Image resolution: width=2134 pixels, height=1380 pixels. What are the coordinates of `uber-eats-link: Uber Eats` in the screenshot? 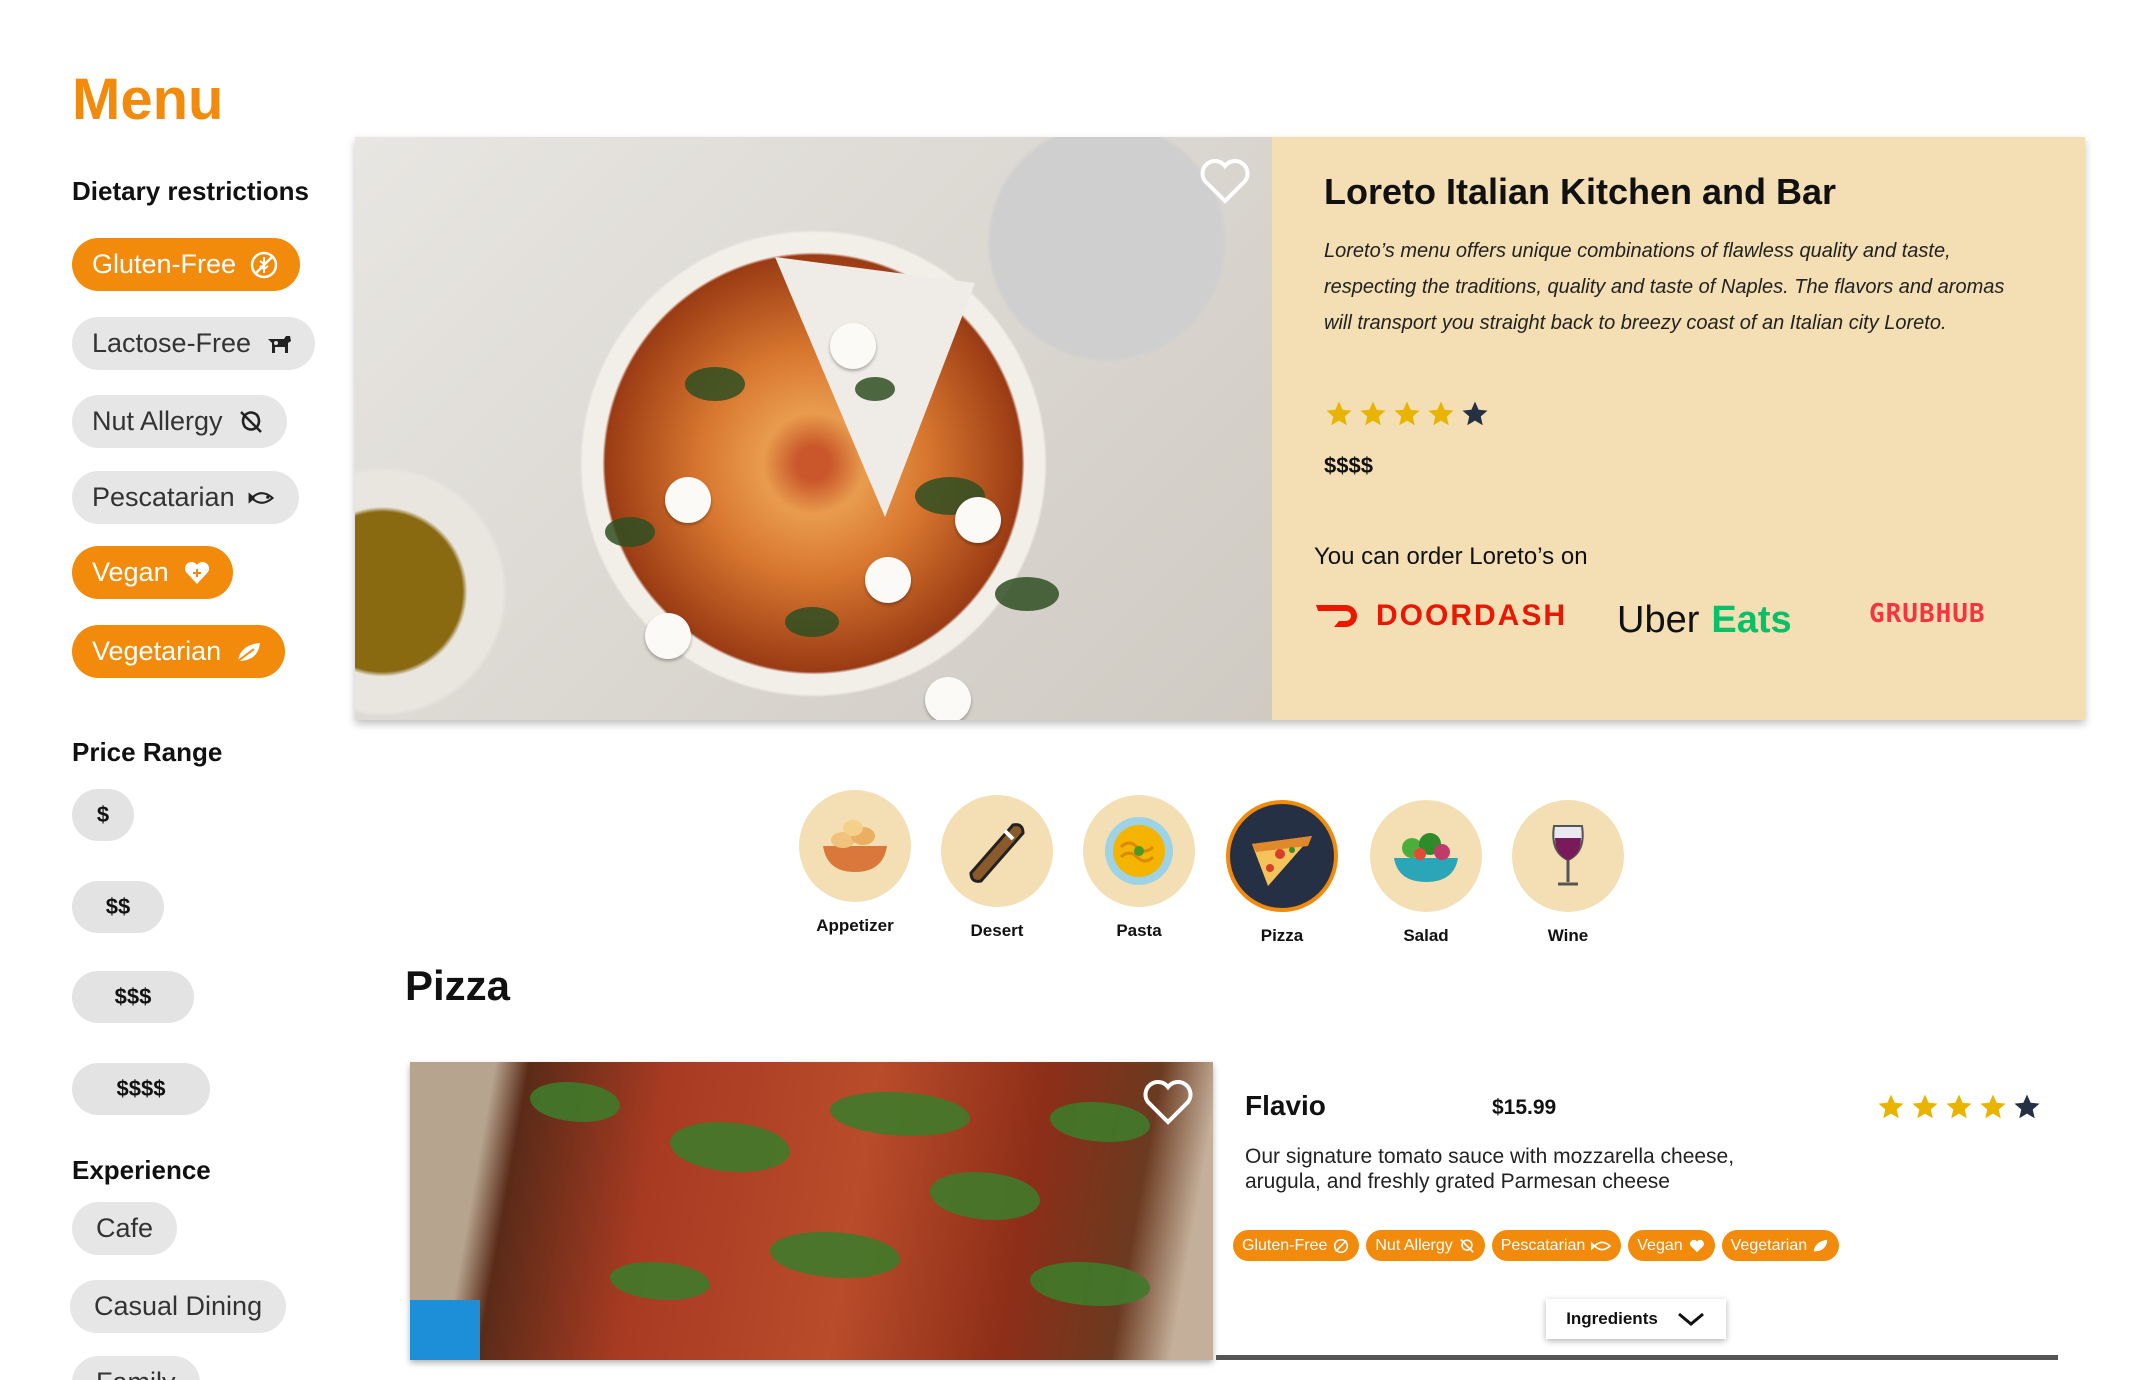 It's located at (1704, 620).